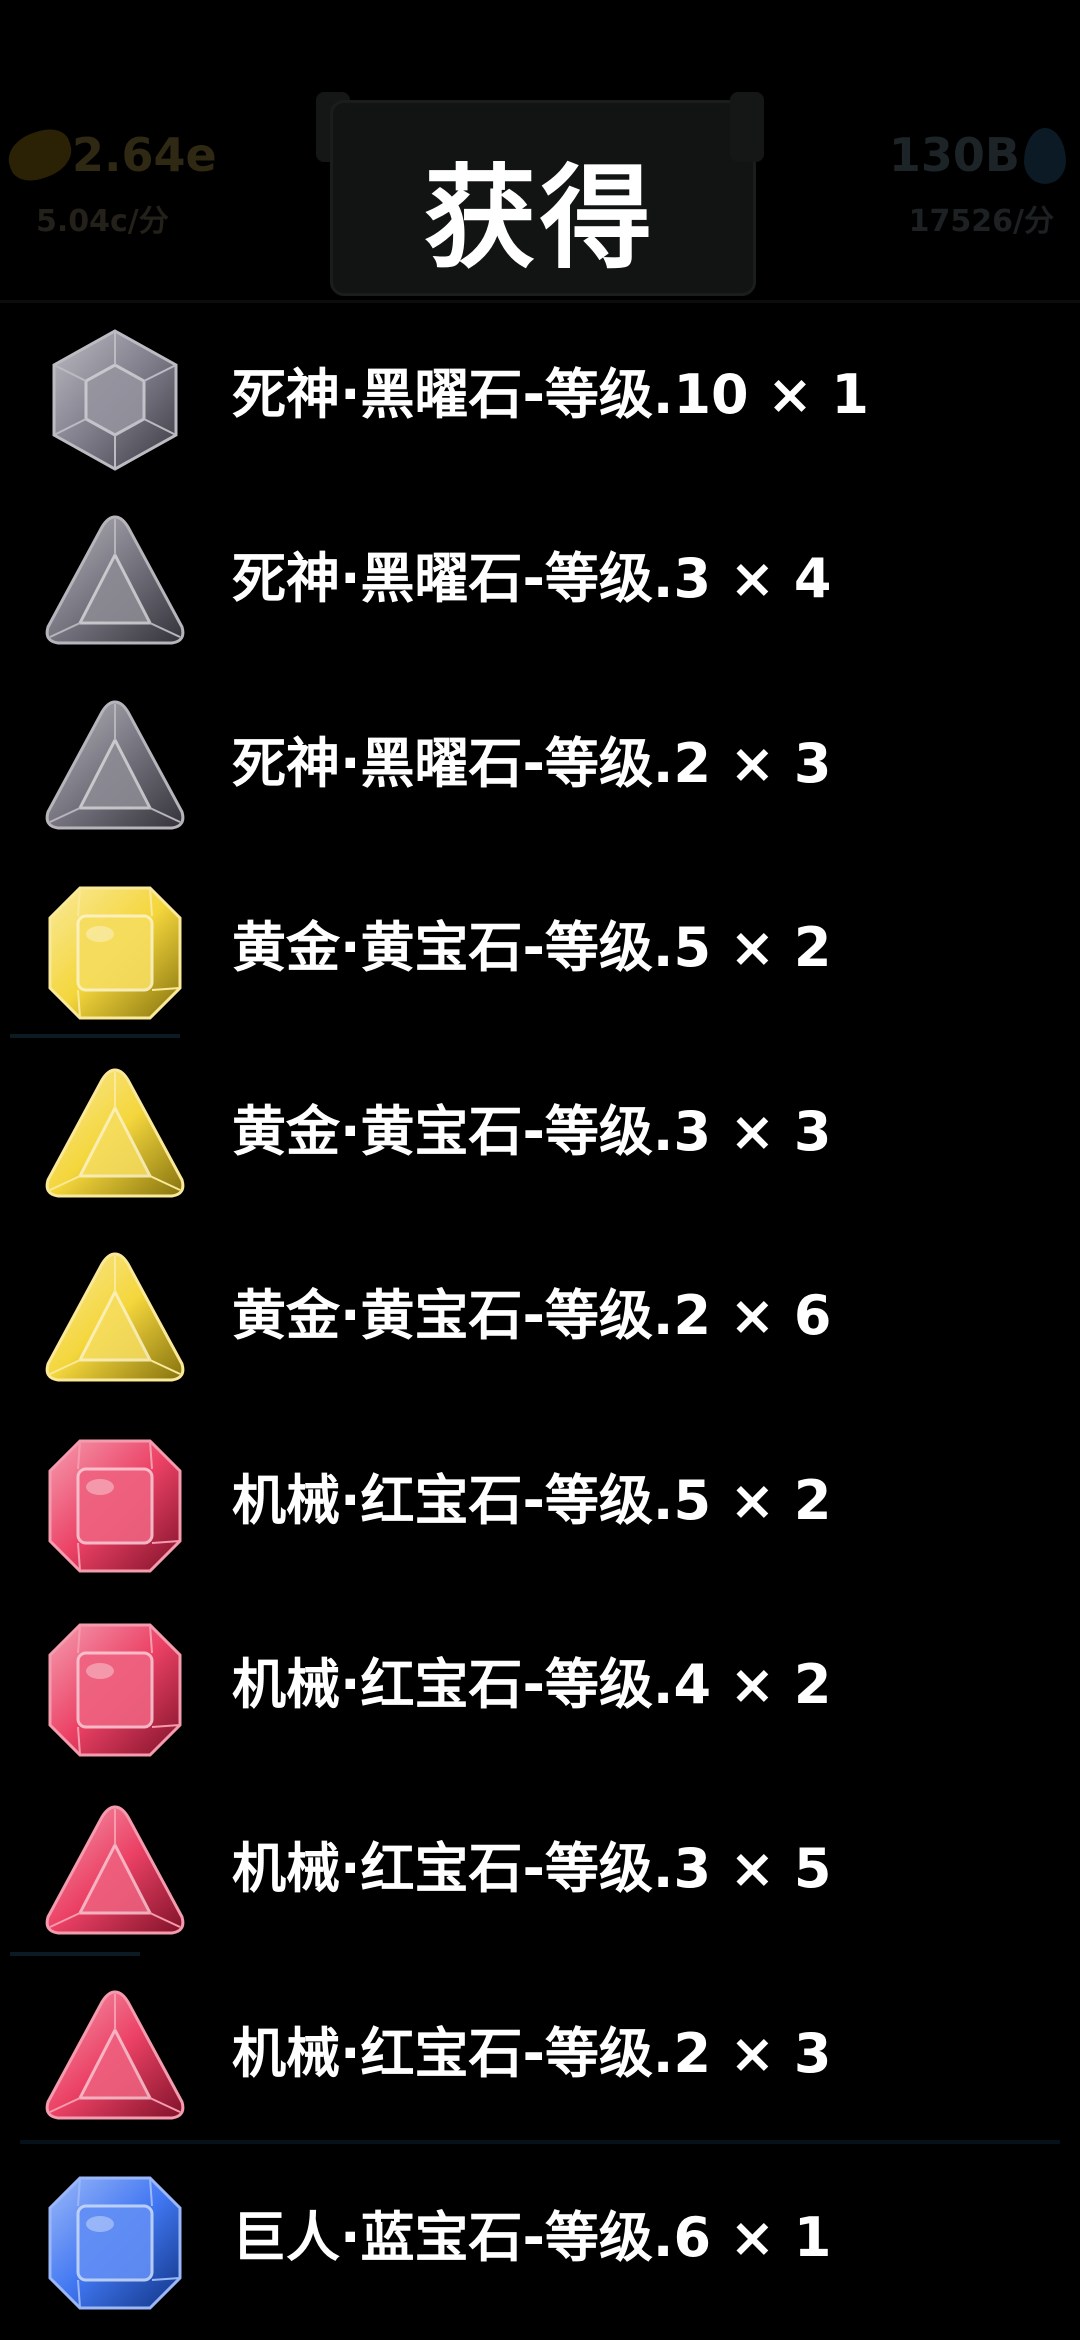 Image resolution: width=1080 pixels, height=2340 pixels. Describe the element at coordinates (115, 400) in the screenshot. I see `obsidian-hexagon-gem-icon` at that location.